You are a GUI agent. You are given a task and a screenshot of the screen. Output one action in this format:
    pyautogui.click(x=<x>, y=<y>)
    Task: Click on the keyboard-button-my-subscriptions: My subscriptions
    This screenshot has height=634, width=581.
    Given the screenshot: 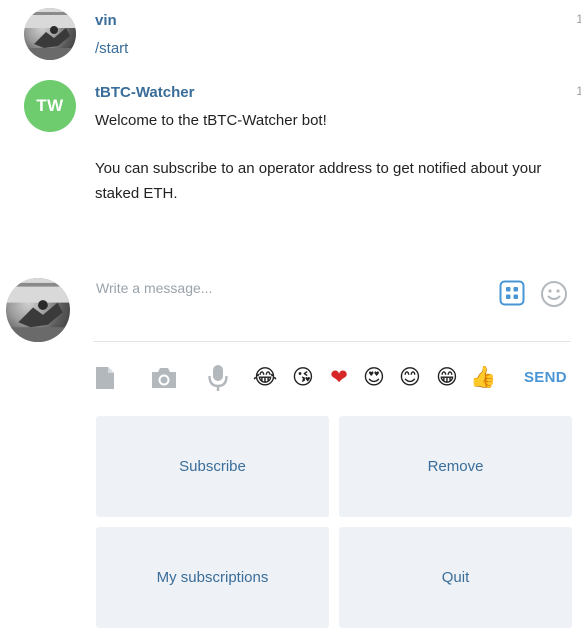 What is the action you would take?
    pyautogui.click(x=212, y=577)
    